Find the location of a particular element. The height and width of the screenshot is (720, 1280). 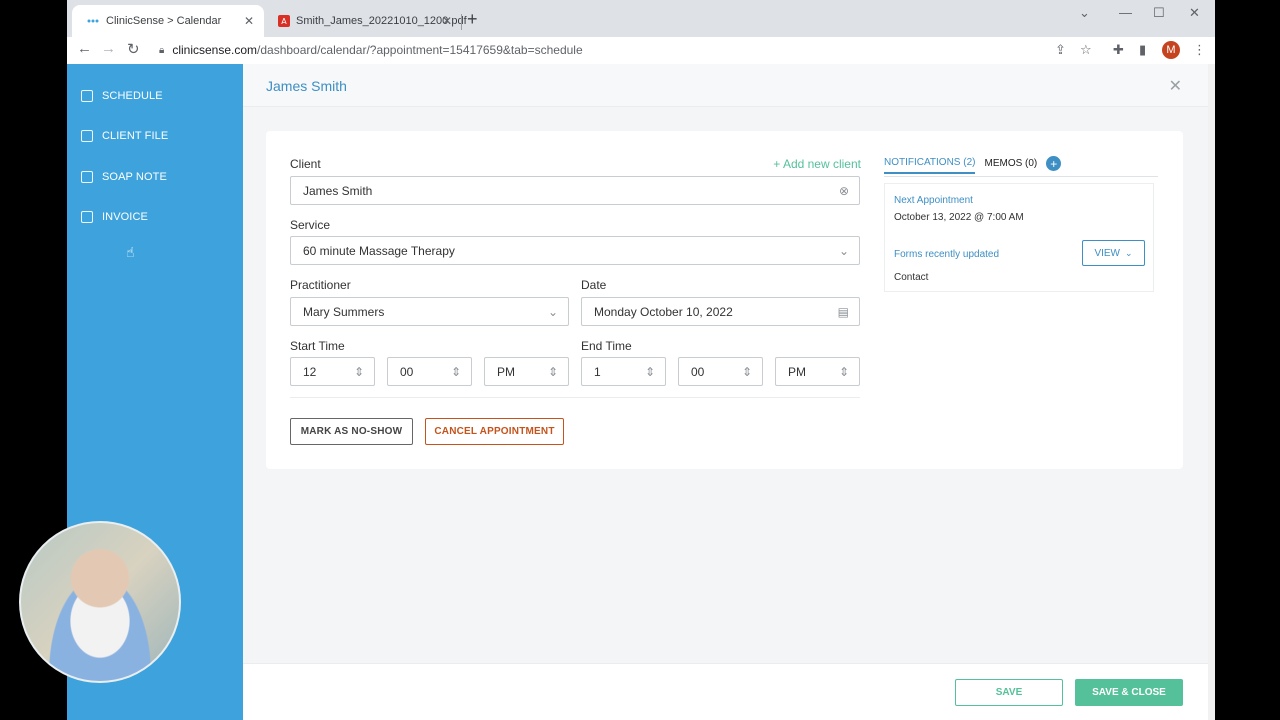

start-hour-stepper: 12 ⇕ is located at coordinates (332, 371).